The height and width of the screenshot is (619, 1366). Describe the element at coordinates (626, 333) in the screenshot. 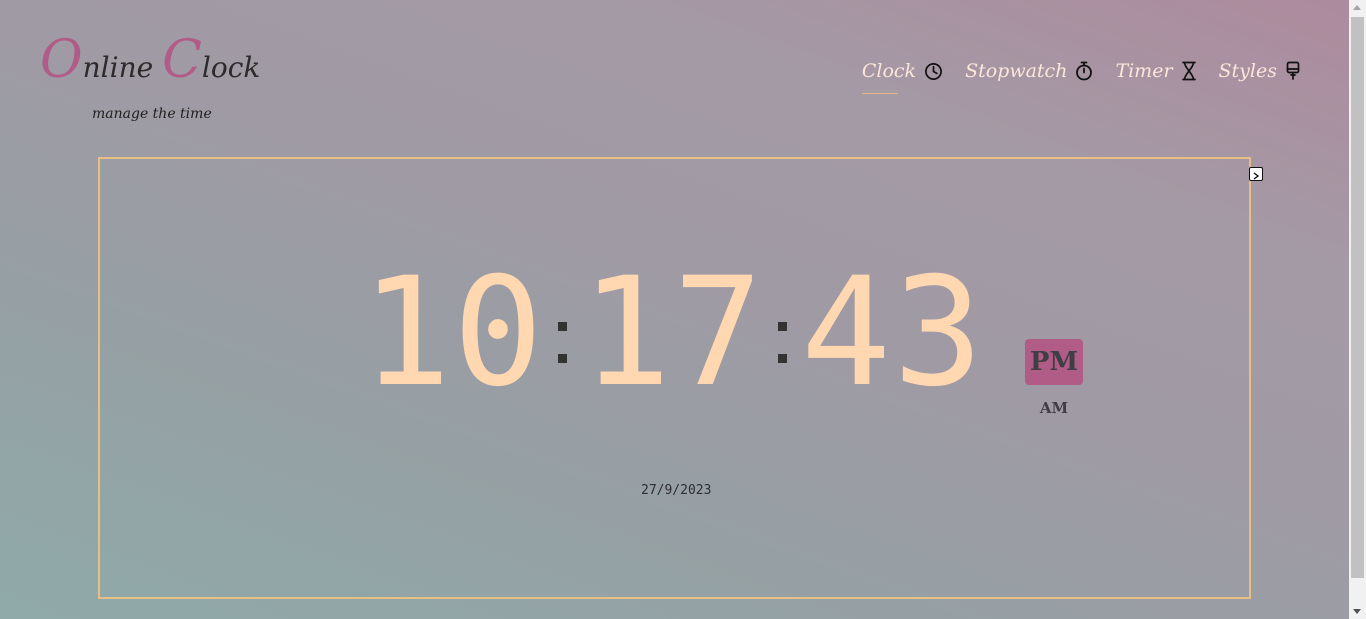

I see `minute-tens-digit: 1` at that location.